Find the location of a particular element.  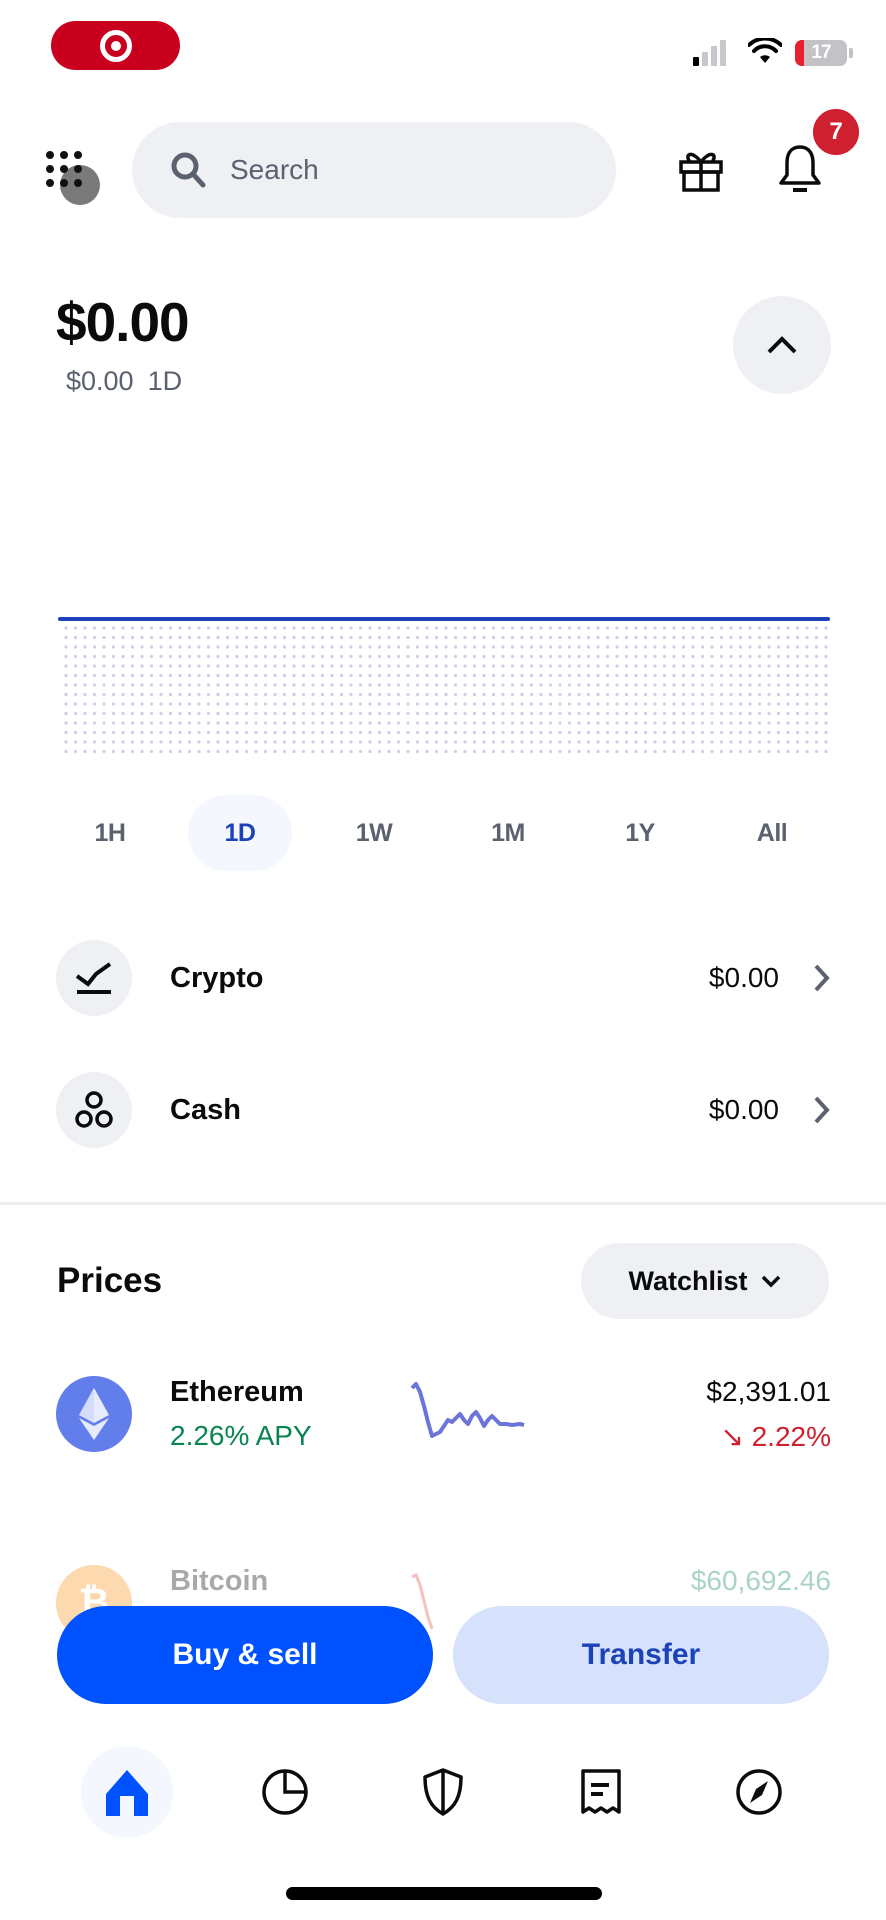

portfolio-chart is located at coordinates (444, 684).